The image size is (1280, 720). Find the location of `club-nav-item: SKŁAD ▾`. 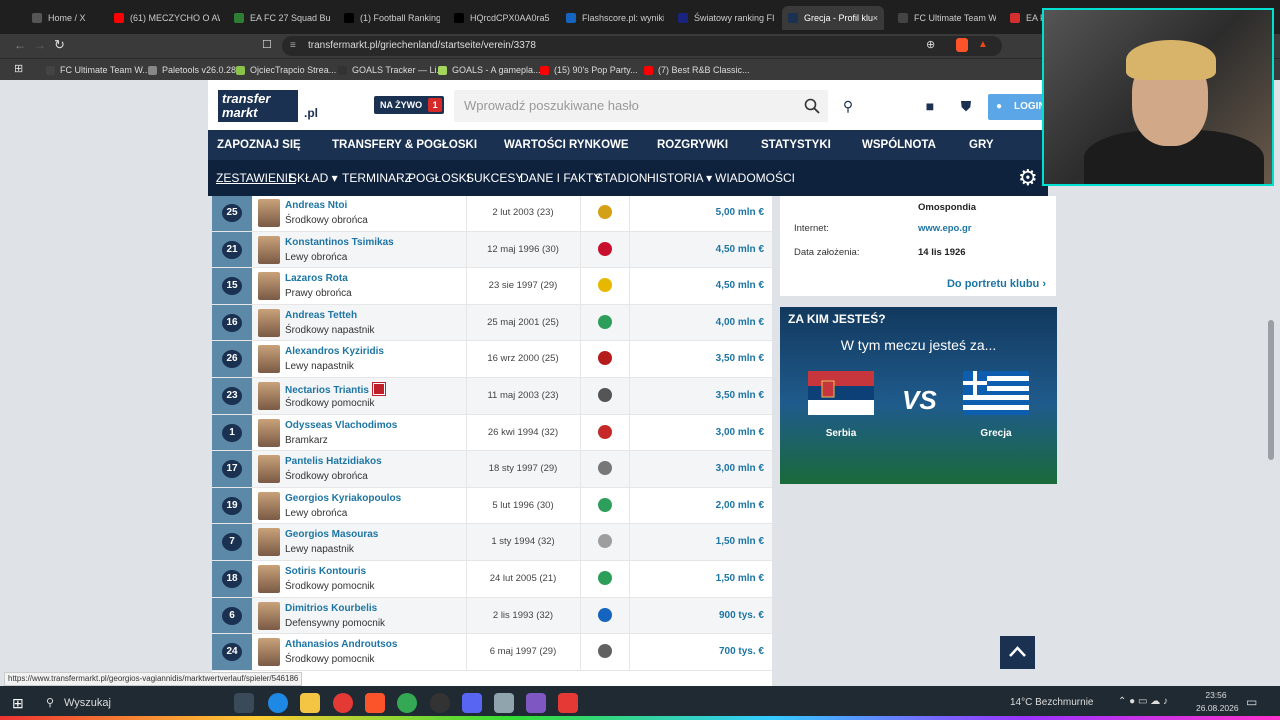

club-nav-item: SKŁAD ▾ is located at coordinates (313, 178).